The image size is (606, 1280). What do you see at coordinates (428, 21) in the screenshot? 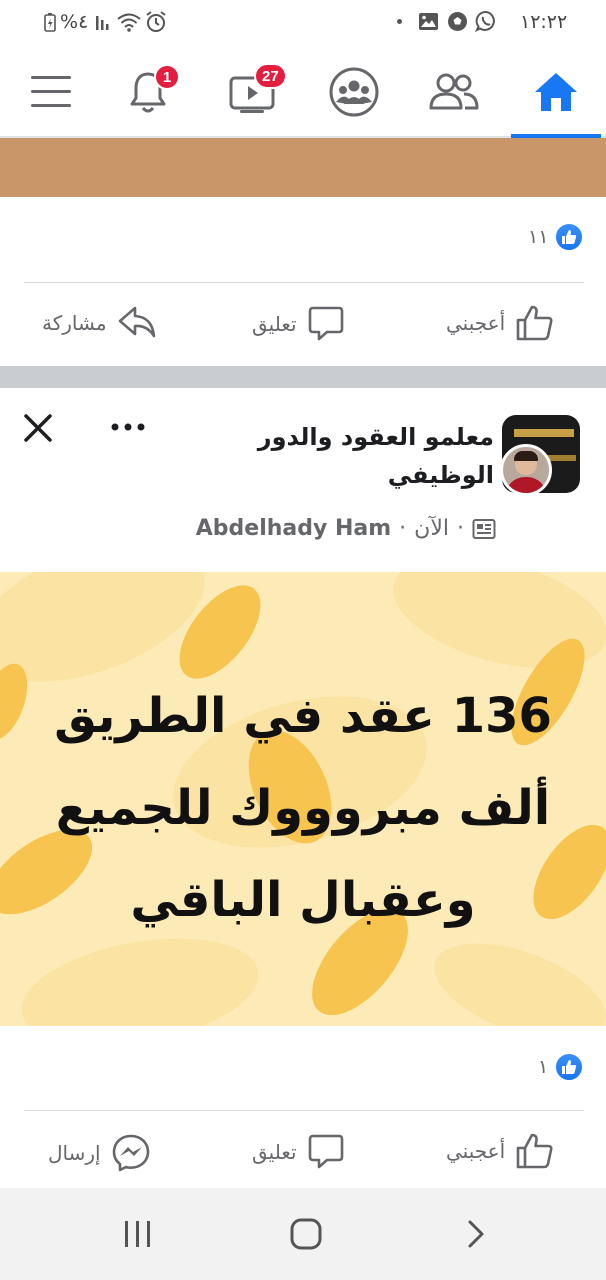
I see `gallery-icon` at bounding box center [428, 21].